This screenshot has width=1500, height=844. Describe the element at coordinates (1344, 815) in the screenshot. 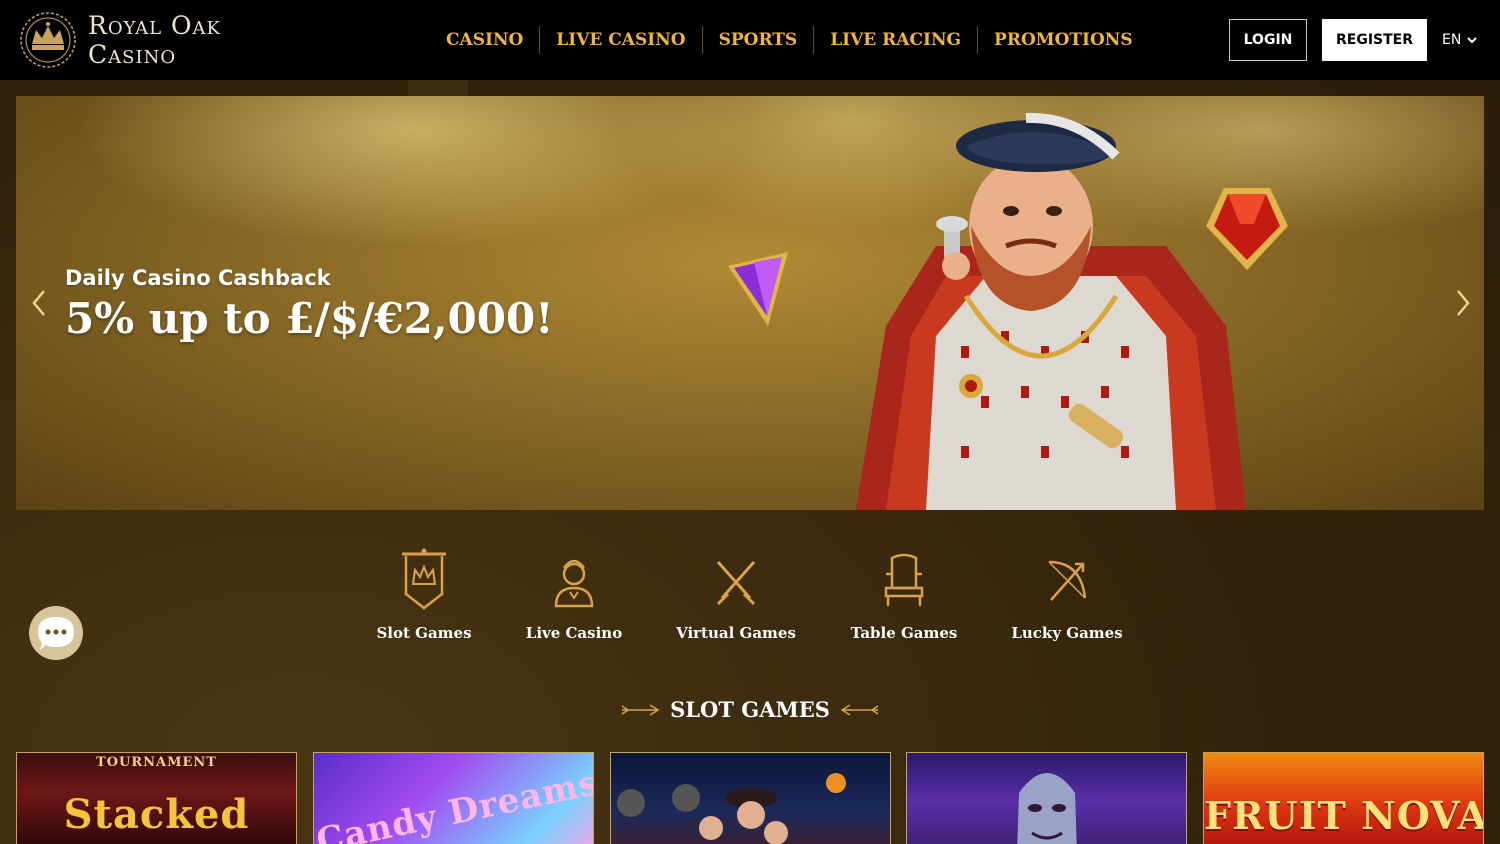

I see `game-title: FRUIT NOVA` at that location.